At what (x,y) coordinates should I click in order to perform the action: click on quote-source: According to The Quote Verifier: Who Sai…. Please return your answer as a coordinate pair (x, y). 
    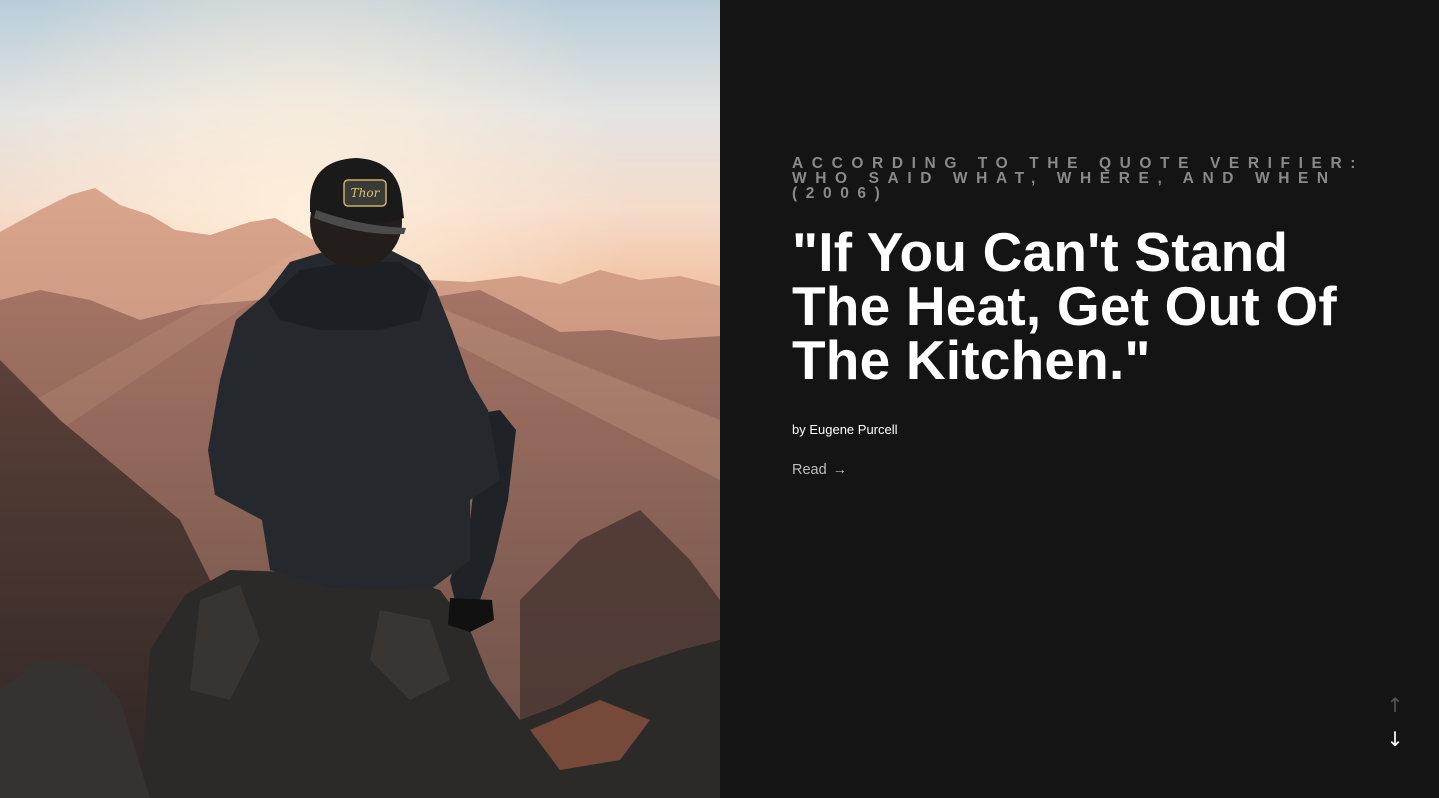
    Looking at the image, I should click on (1078, 178).